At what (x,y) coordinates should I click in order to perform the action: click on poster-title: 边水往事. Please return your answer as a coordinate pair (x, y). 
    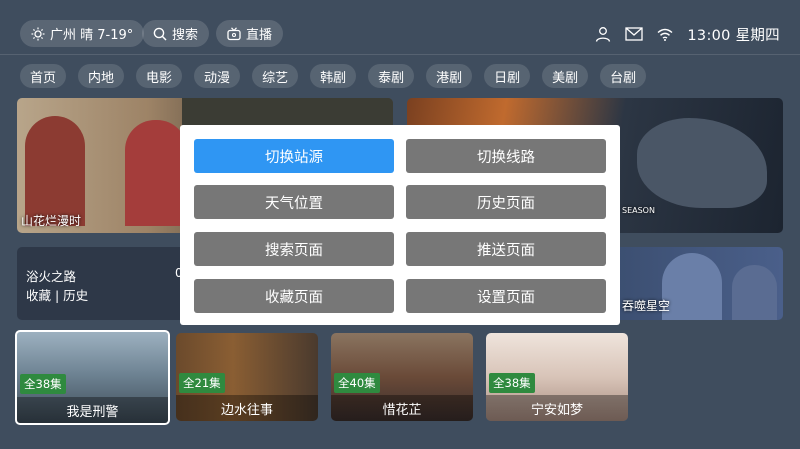
    Looking at the image, I should click on (247, 408).